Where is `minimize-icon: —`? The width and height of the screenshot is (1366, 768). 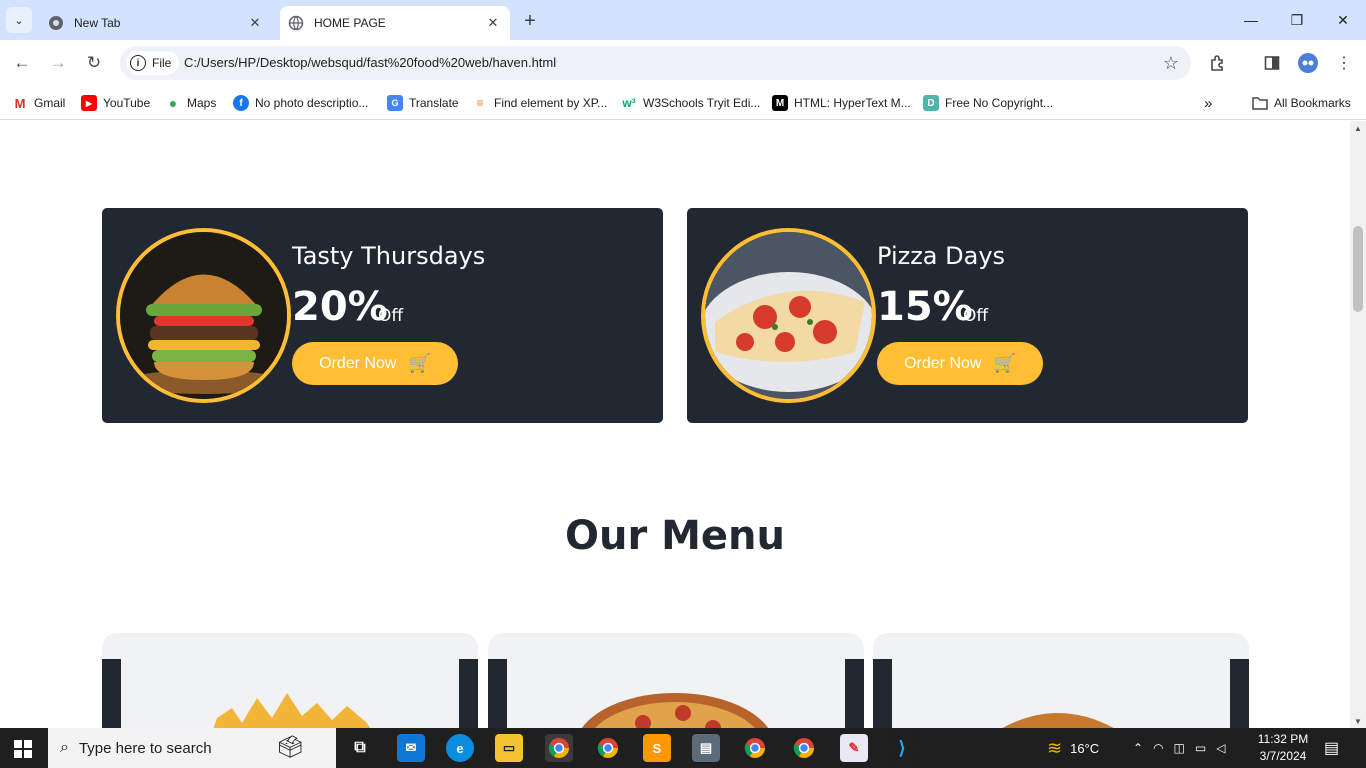 minimize-icon: — is located at coordinates (1251, 20).